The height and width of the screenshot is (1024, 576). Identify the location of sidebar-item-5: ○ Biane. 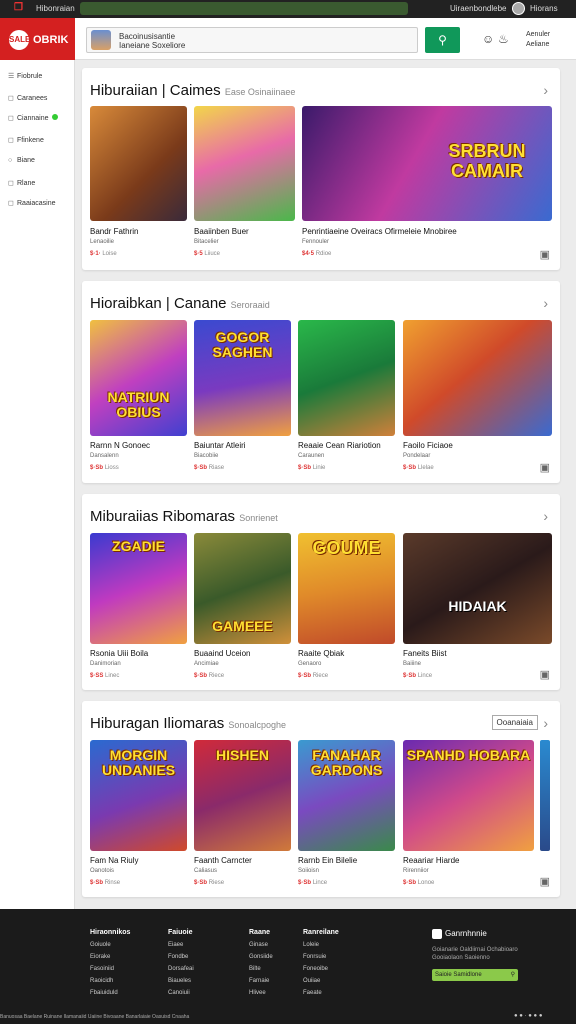
(21, 160).